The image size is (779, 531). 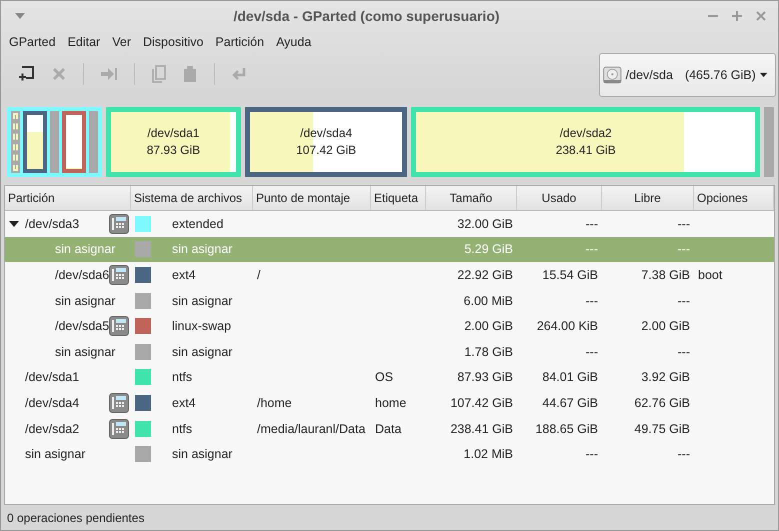 What do you see at coordinates (173, 150) in the screenshot?
I see `partition-size: 87.93 GiB` at bounding box center [173, 150].